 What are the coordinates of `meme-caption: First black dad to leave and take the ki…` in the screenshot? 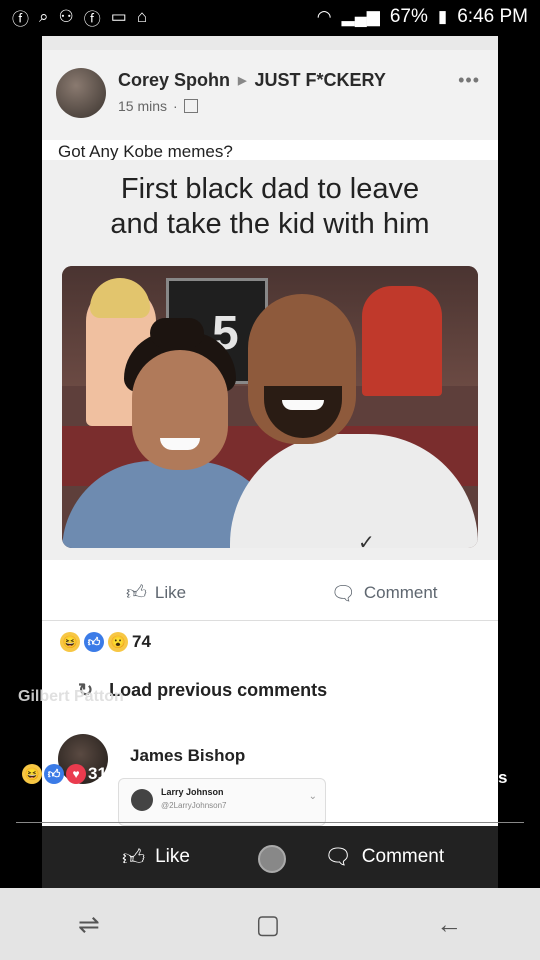 It's located at (270, 207).